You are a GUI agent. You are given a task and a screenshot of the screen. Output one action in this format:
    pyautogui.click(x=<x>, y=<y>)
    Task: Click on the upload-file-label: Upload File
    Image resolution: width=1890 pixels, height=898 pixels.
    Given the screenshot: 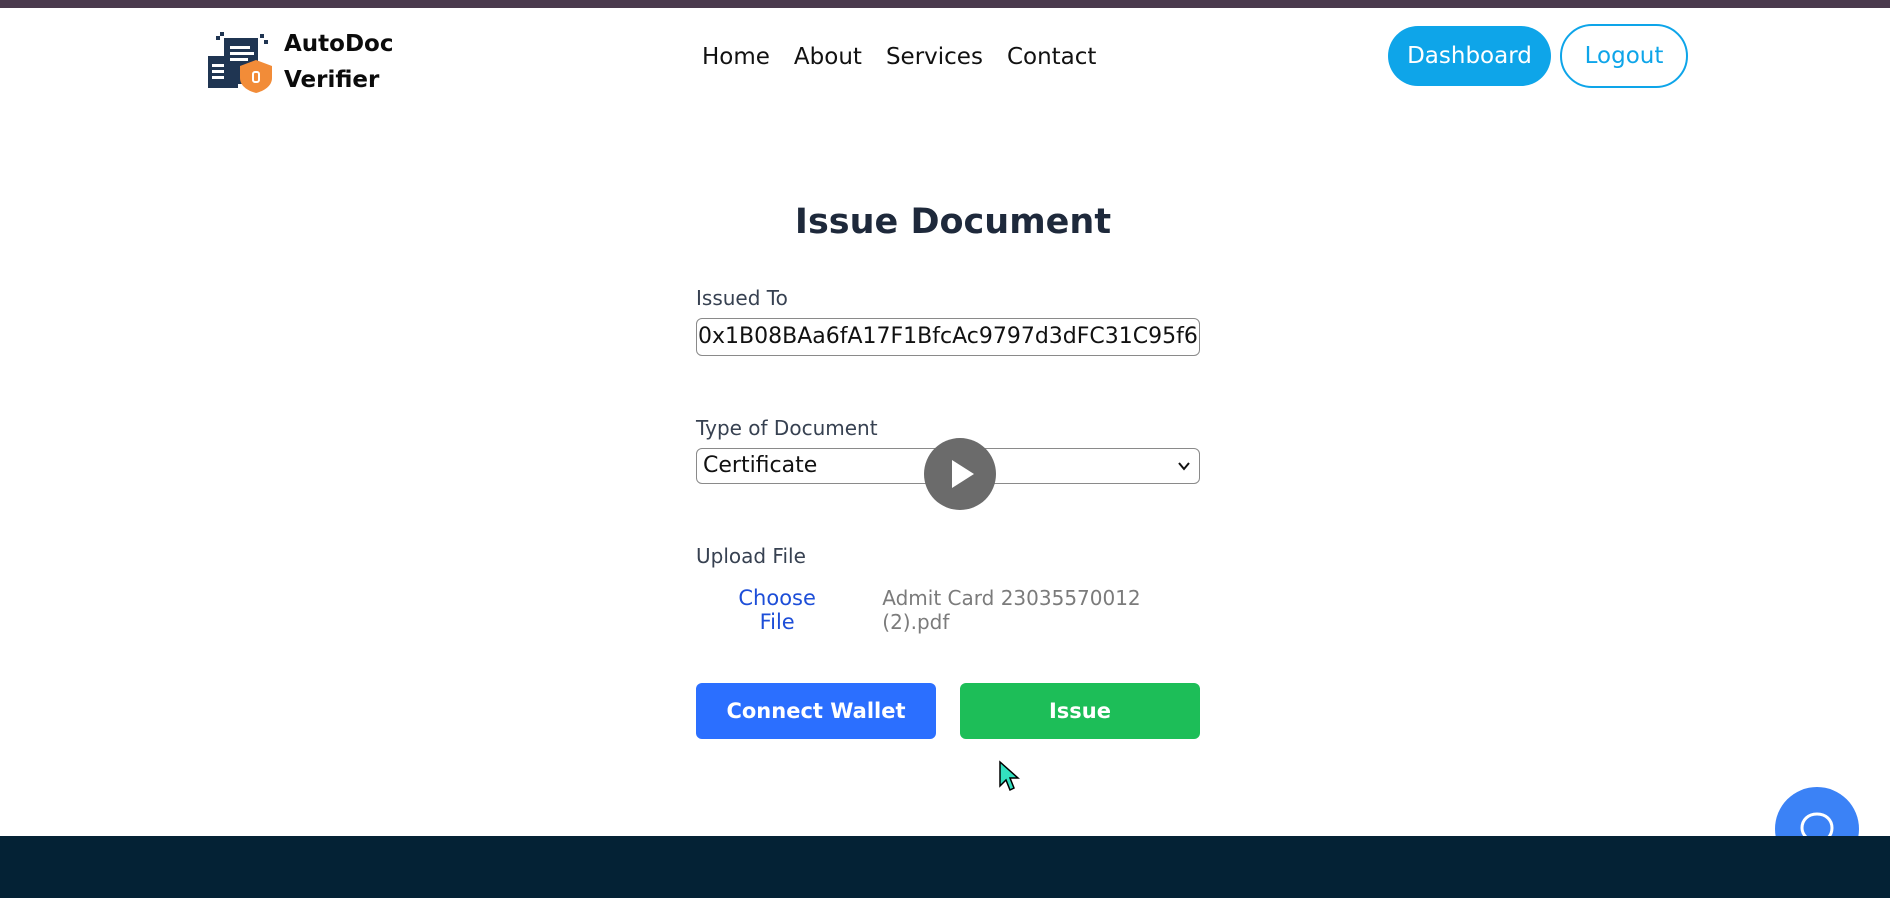 What is the action you would take?
    pyautogui.click(x=751, y=556)
    